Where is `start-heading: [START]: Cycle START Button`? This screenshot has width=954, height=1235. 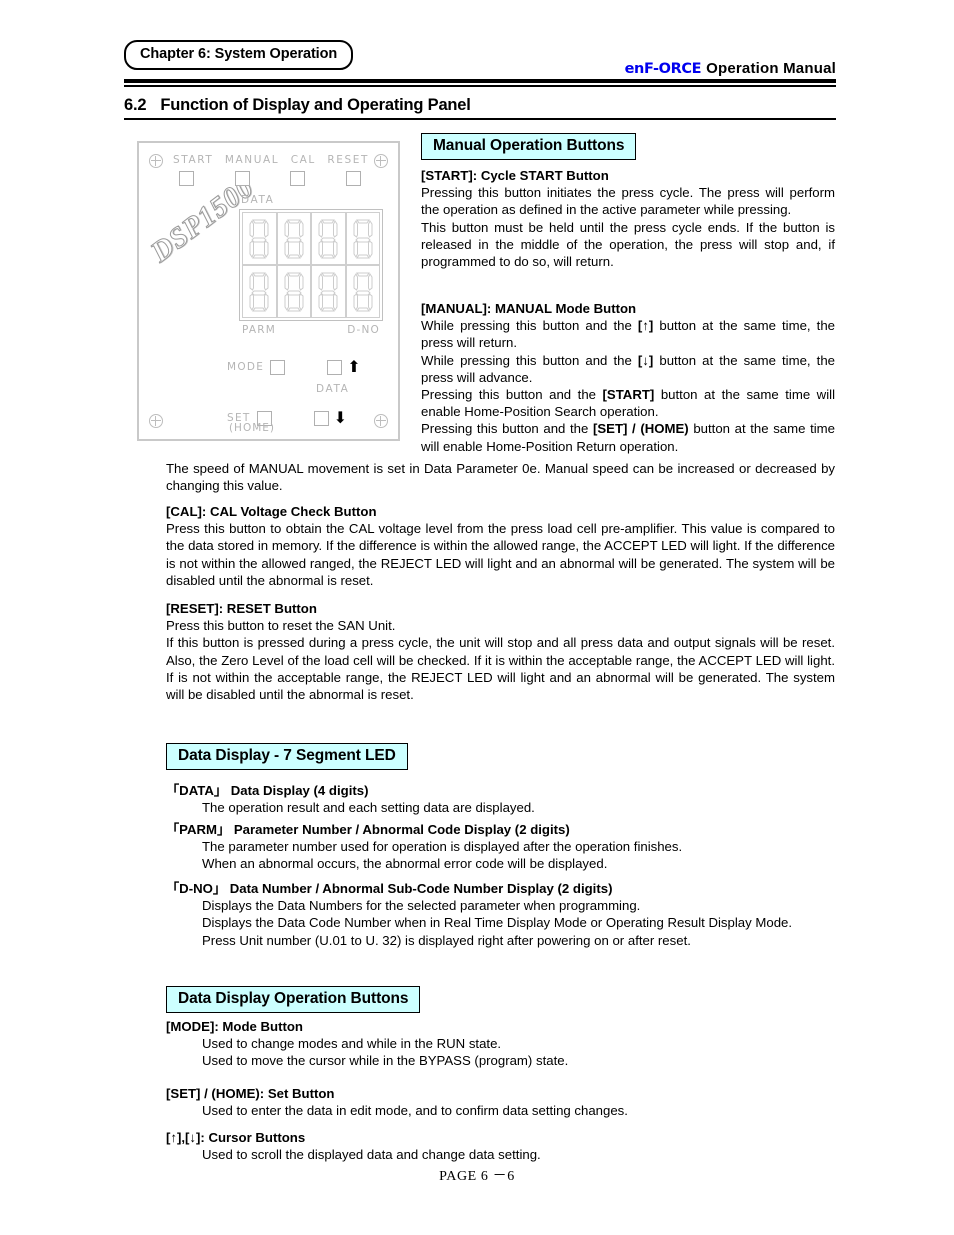
start-heading: [START]: Cycle START Button is located at coordinates (515, 175).